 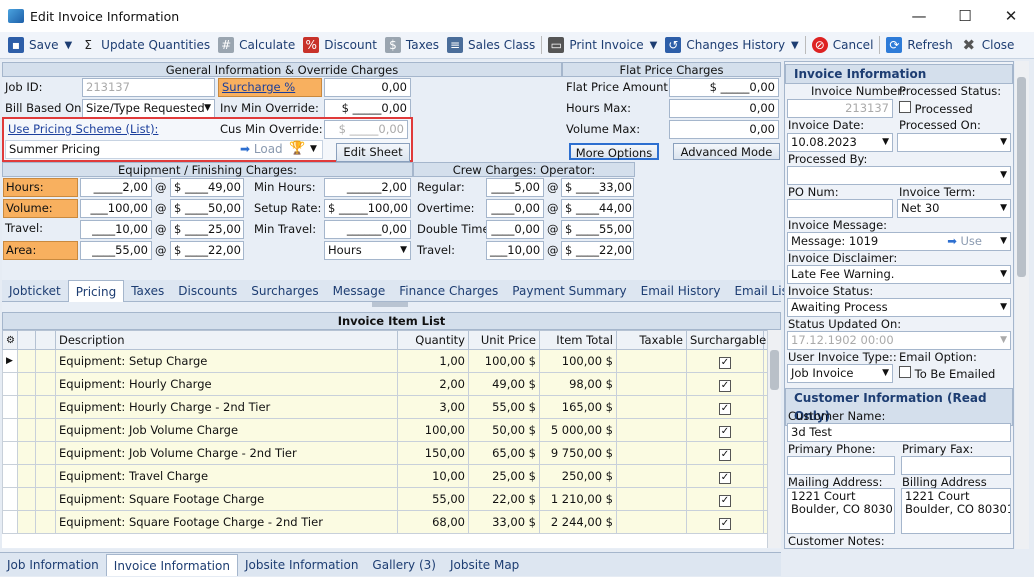 I want to click on volume-max-field: 0,00, so click(x=724, y=129).